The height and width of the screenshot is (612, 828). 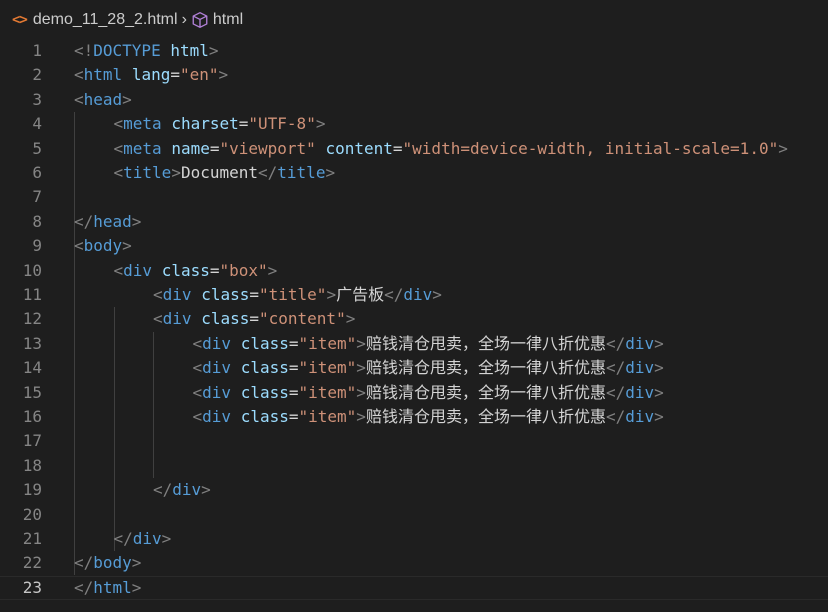 What do you see at coordinates (107, 588) in the screenshot?
I see `code-content: </html>` at bounding box center [107, 588].